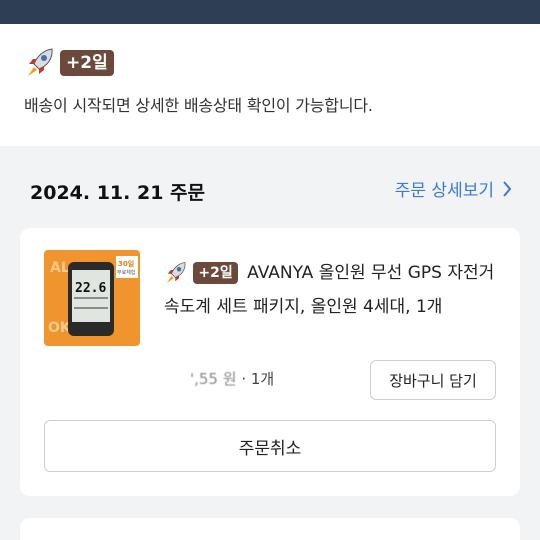 The width and height of the screenshot is (540, 540). What do you see at coordinates (444, 191) in the screenshot?
I see `order-detail-label: 주문 상세보기` at bounding box center [444, 191].